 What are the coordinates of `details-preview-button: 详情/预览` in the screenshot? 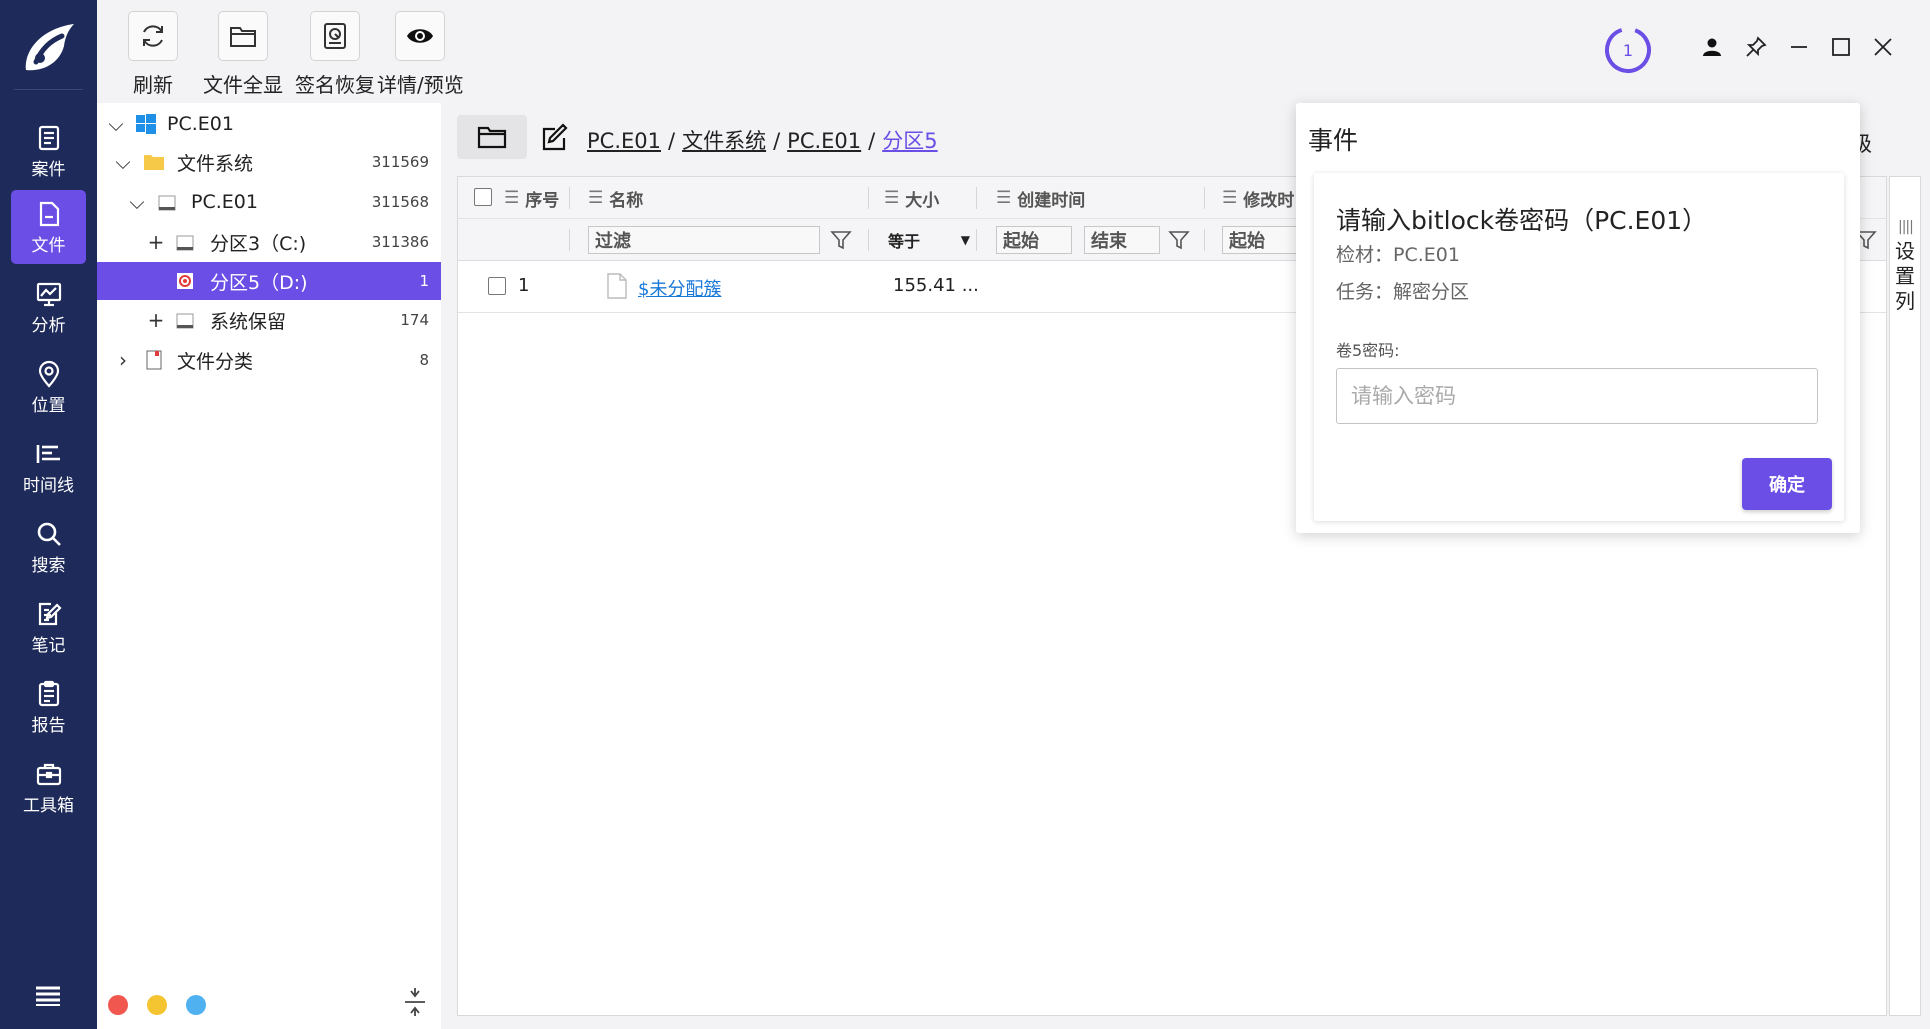 It's located at (420, 54).